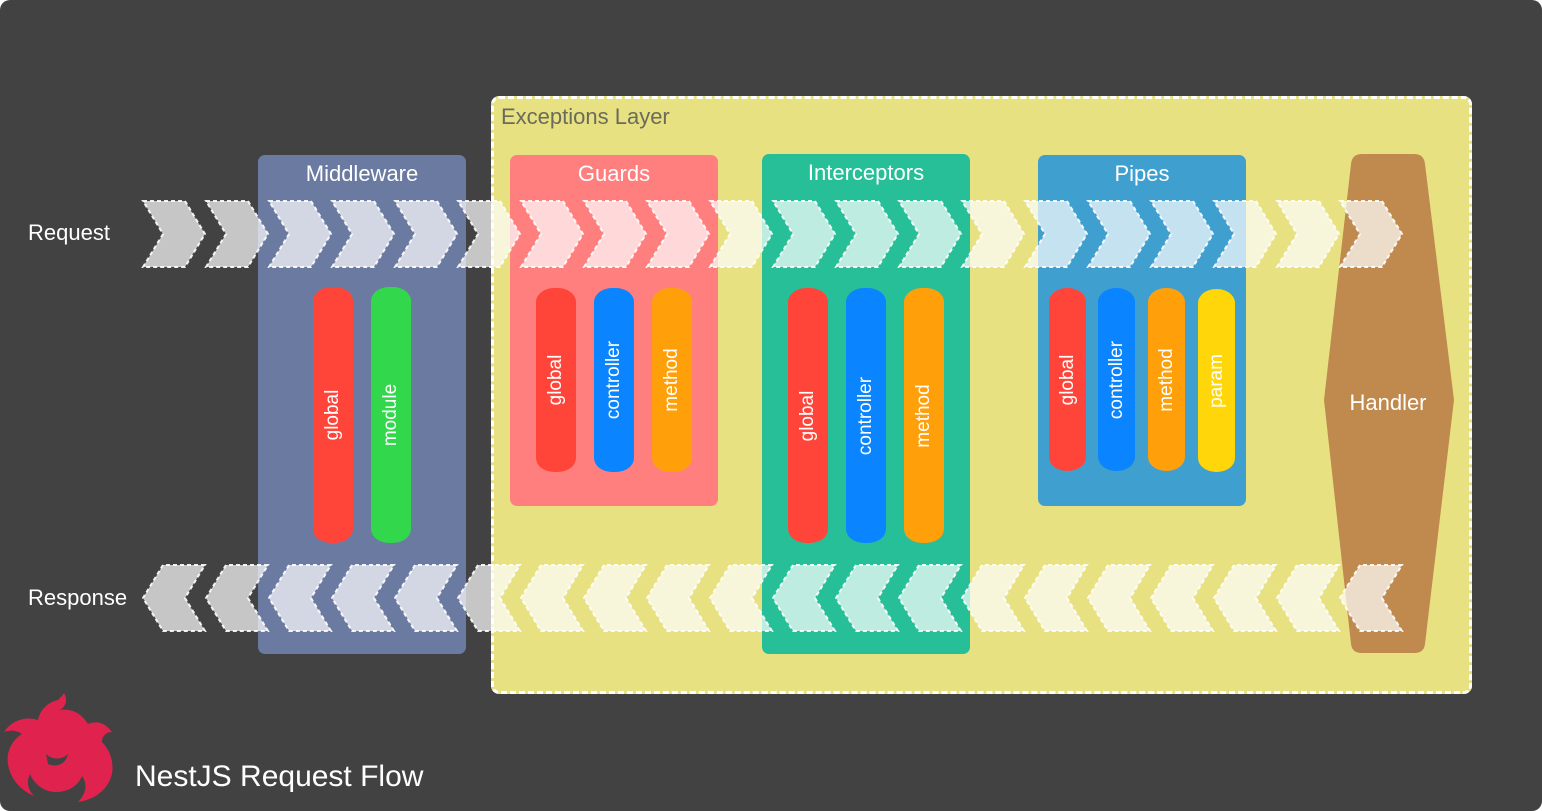 This screenshot has width=1542, height=811. What do you see at coordinates (391, 415) in the screenshot?
I see `middleware-scope-module: module` at bounding box center [391, 415].